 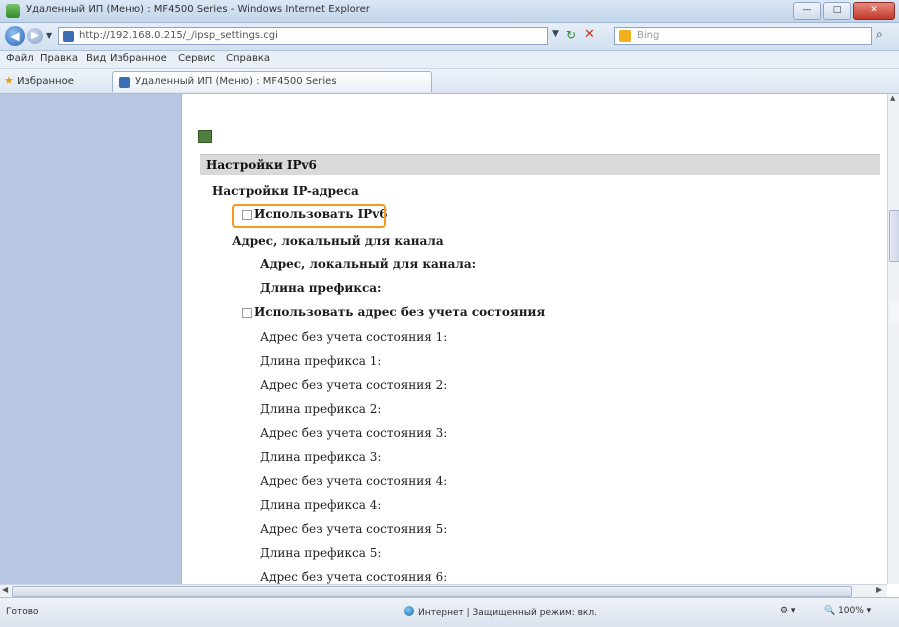 What do you see at coordinates (507, 613) in the screenshot?
I see `security-zone-label: Интернет | Защищенный режим: вкл.` at bounding box center [507, 613].